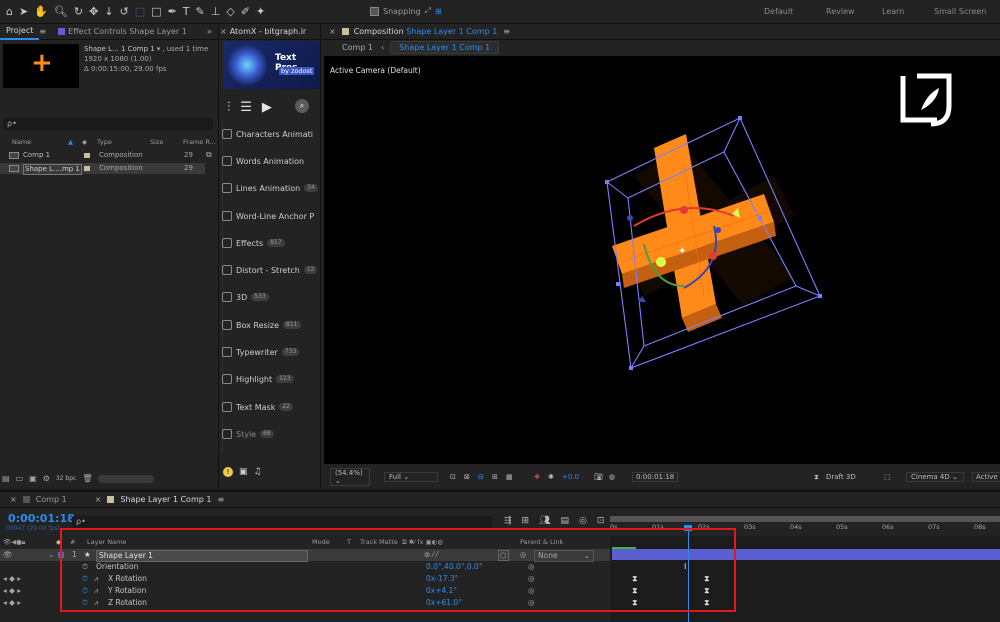 The image size is (1000, 622). What do you see at coordinates (612, 477) in the screenshot?
I see `show-snapshot-icon: ◍` at bounding box center [612, 477].